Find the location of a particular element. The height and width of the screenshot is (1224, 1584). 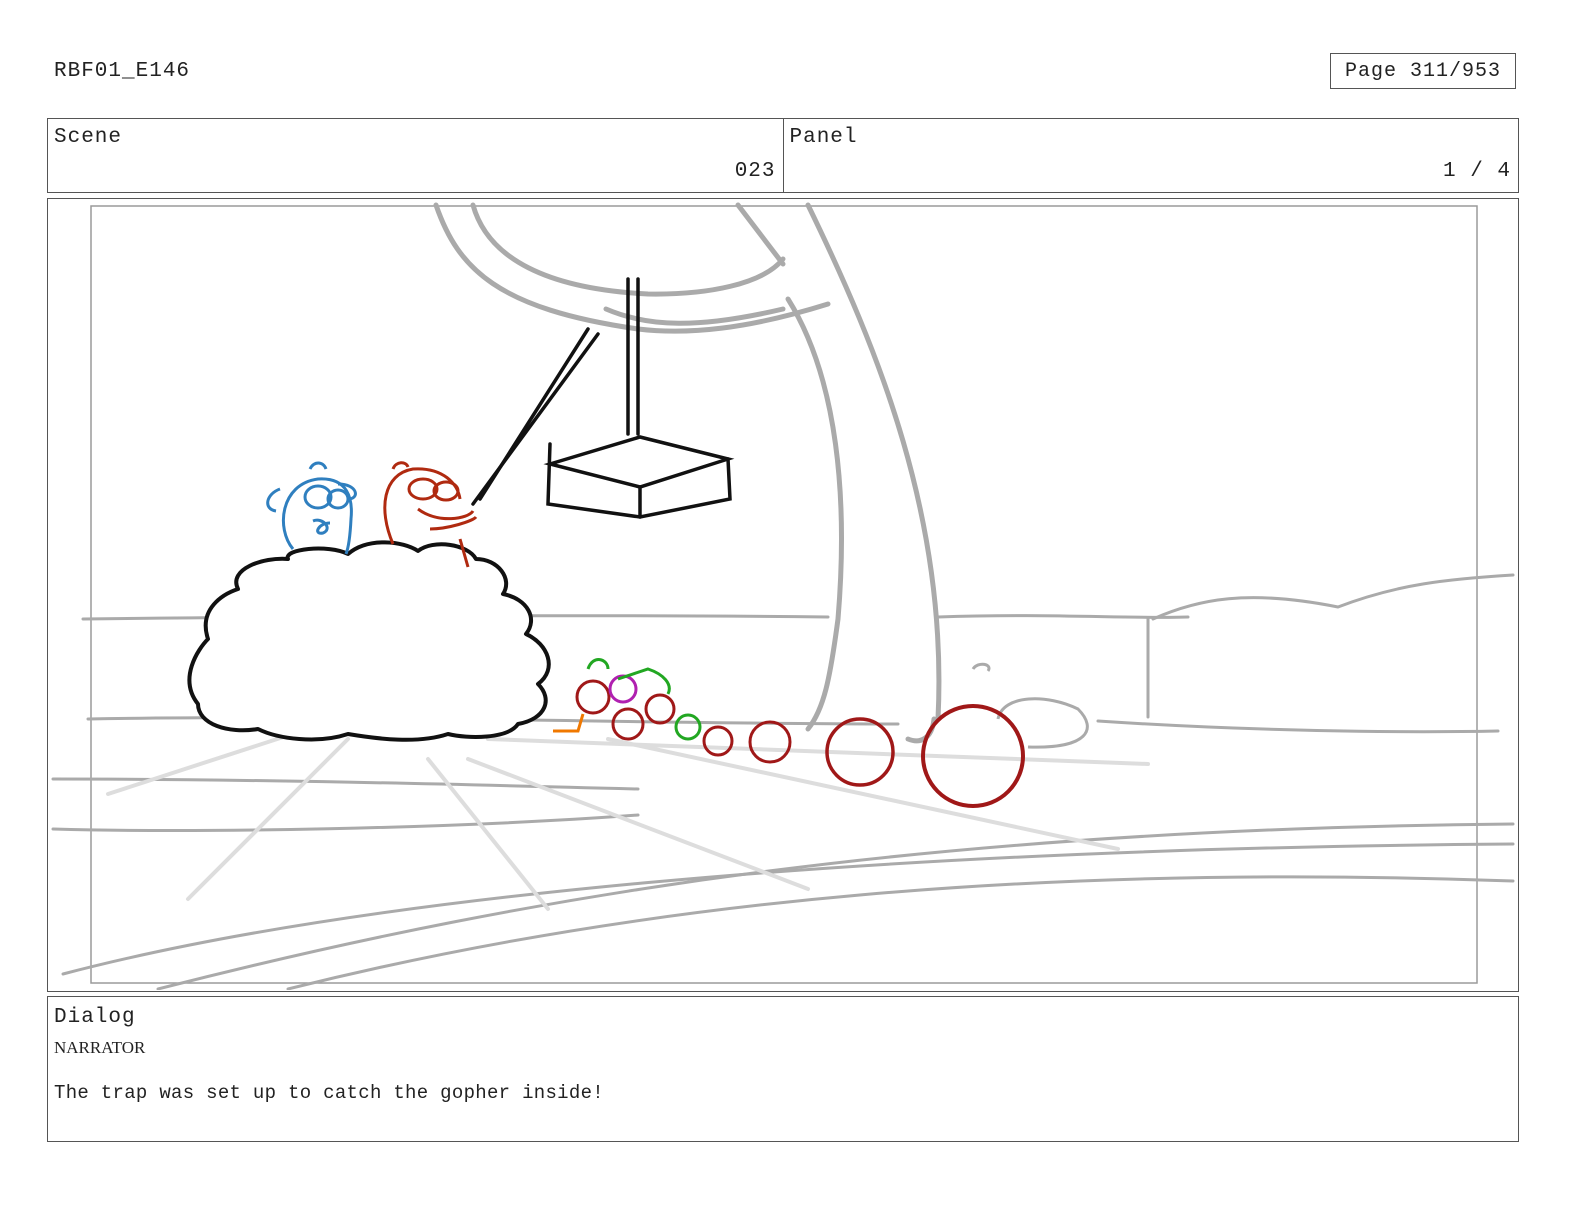

panel-number: 1 / 4 is located at coordinates (1476, 171).